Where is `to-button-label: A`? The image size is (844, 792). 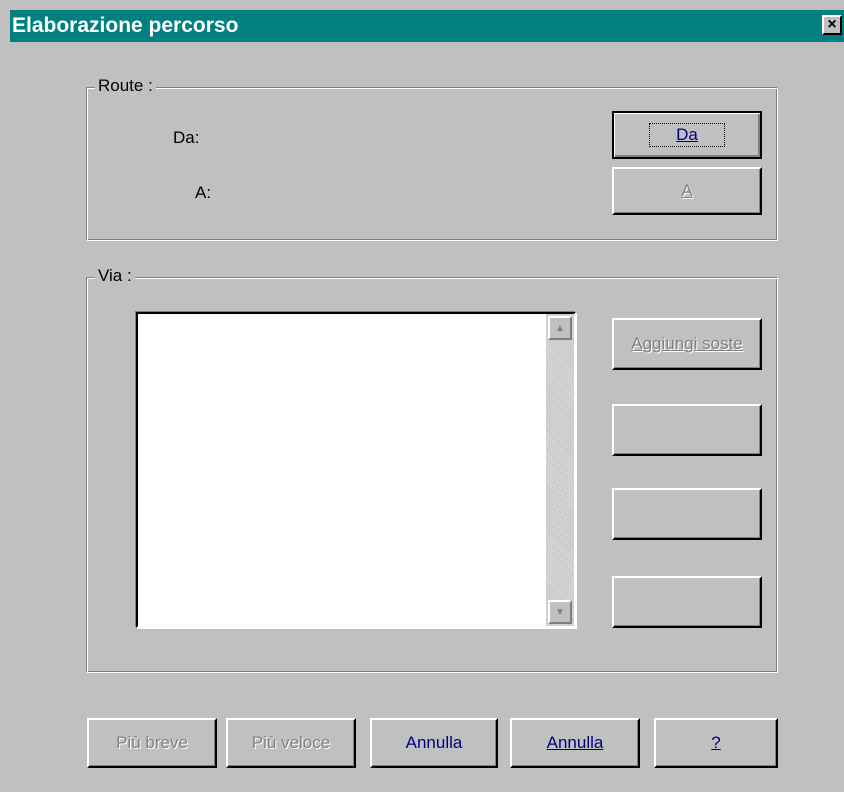 to-button-label: A is located at coordinates (687, 190).